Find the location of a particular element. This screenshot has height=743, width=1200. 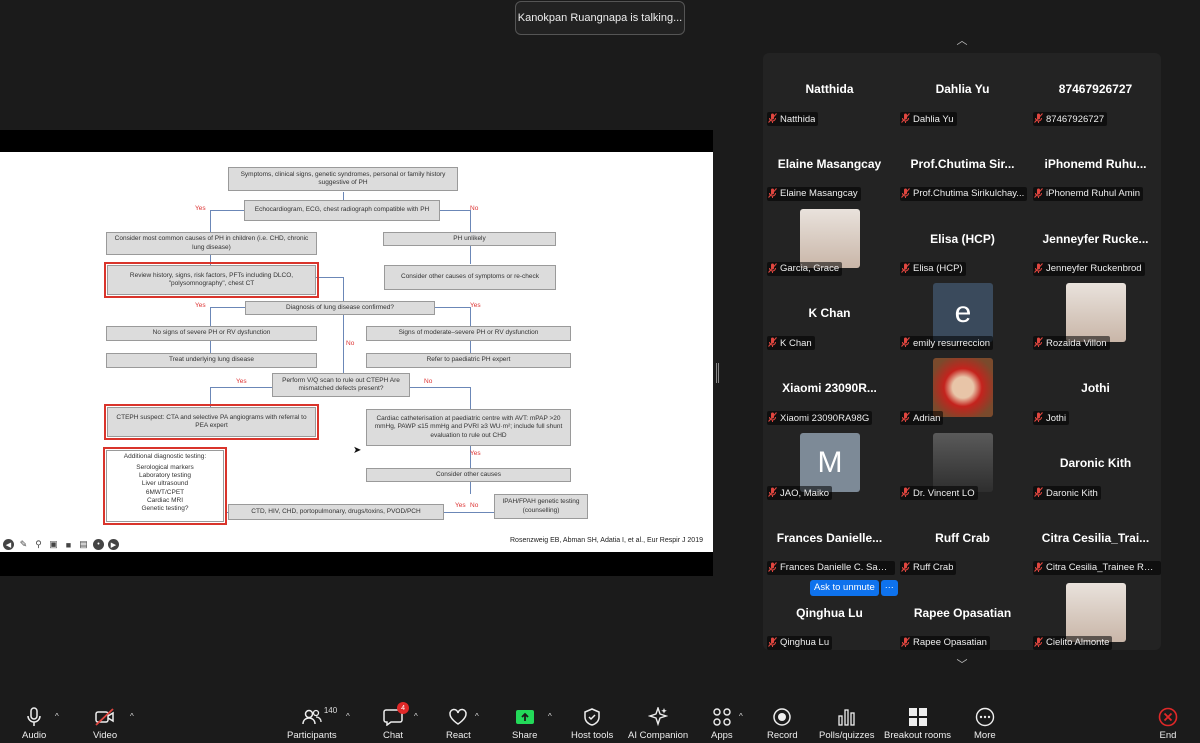

participant-tile: Cielito Almonte is located at coordinates (1095, 613).